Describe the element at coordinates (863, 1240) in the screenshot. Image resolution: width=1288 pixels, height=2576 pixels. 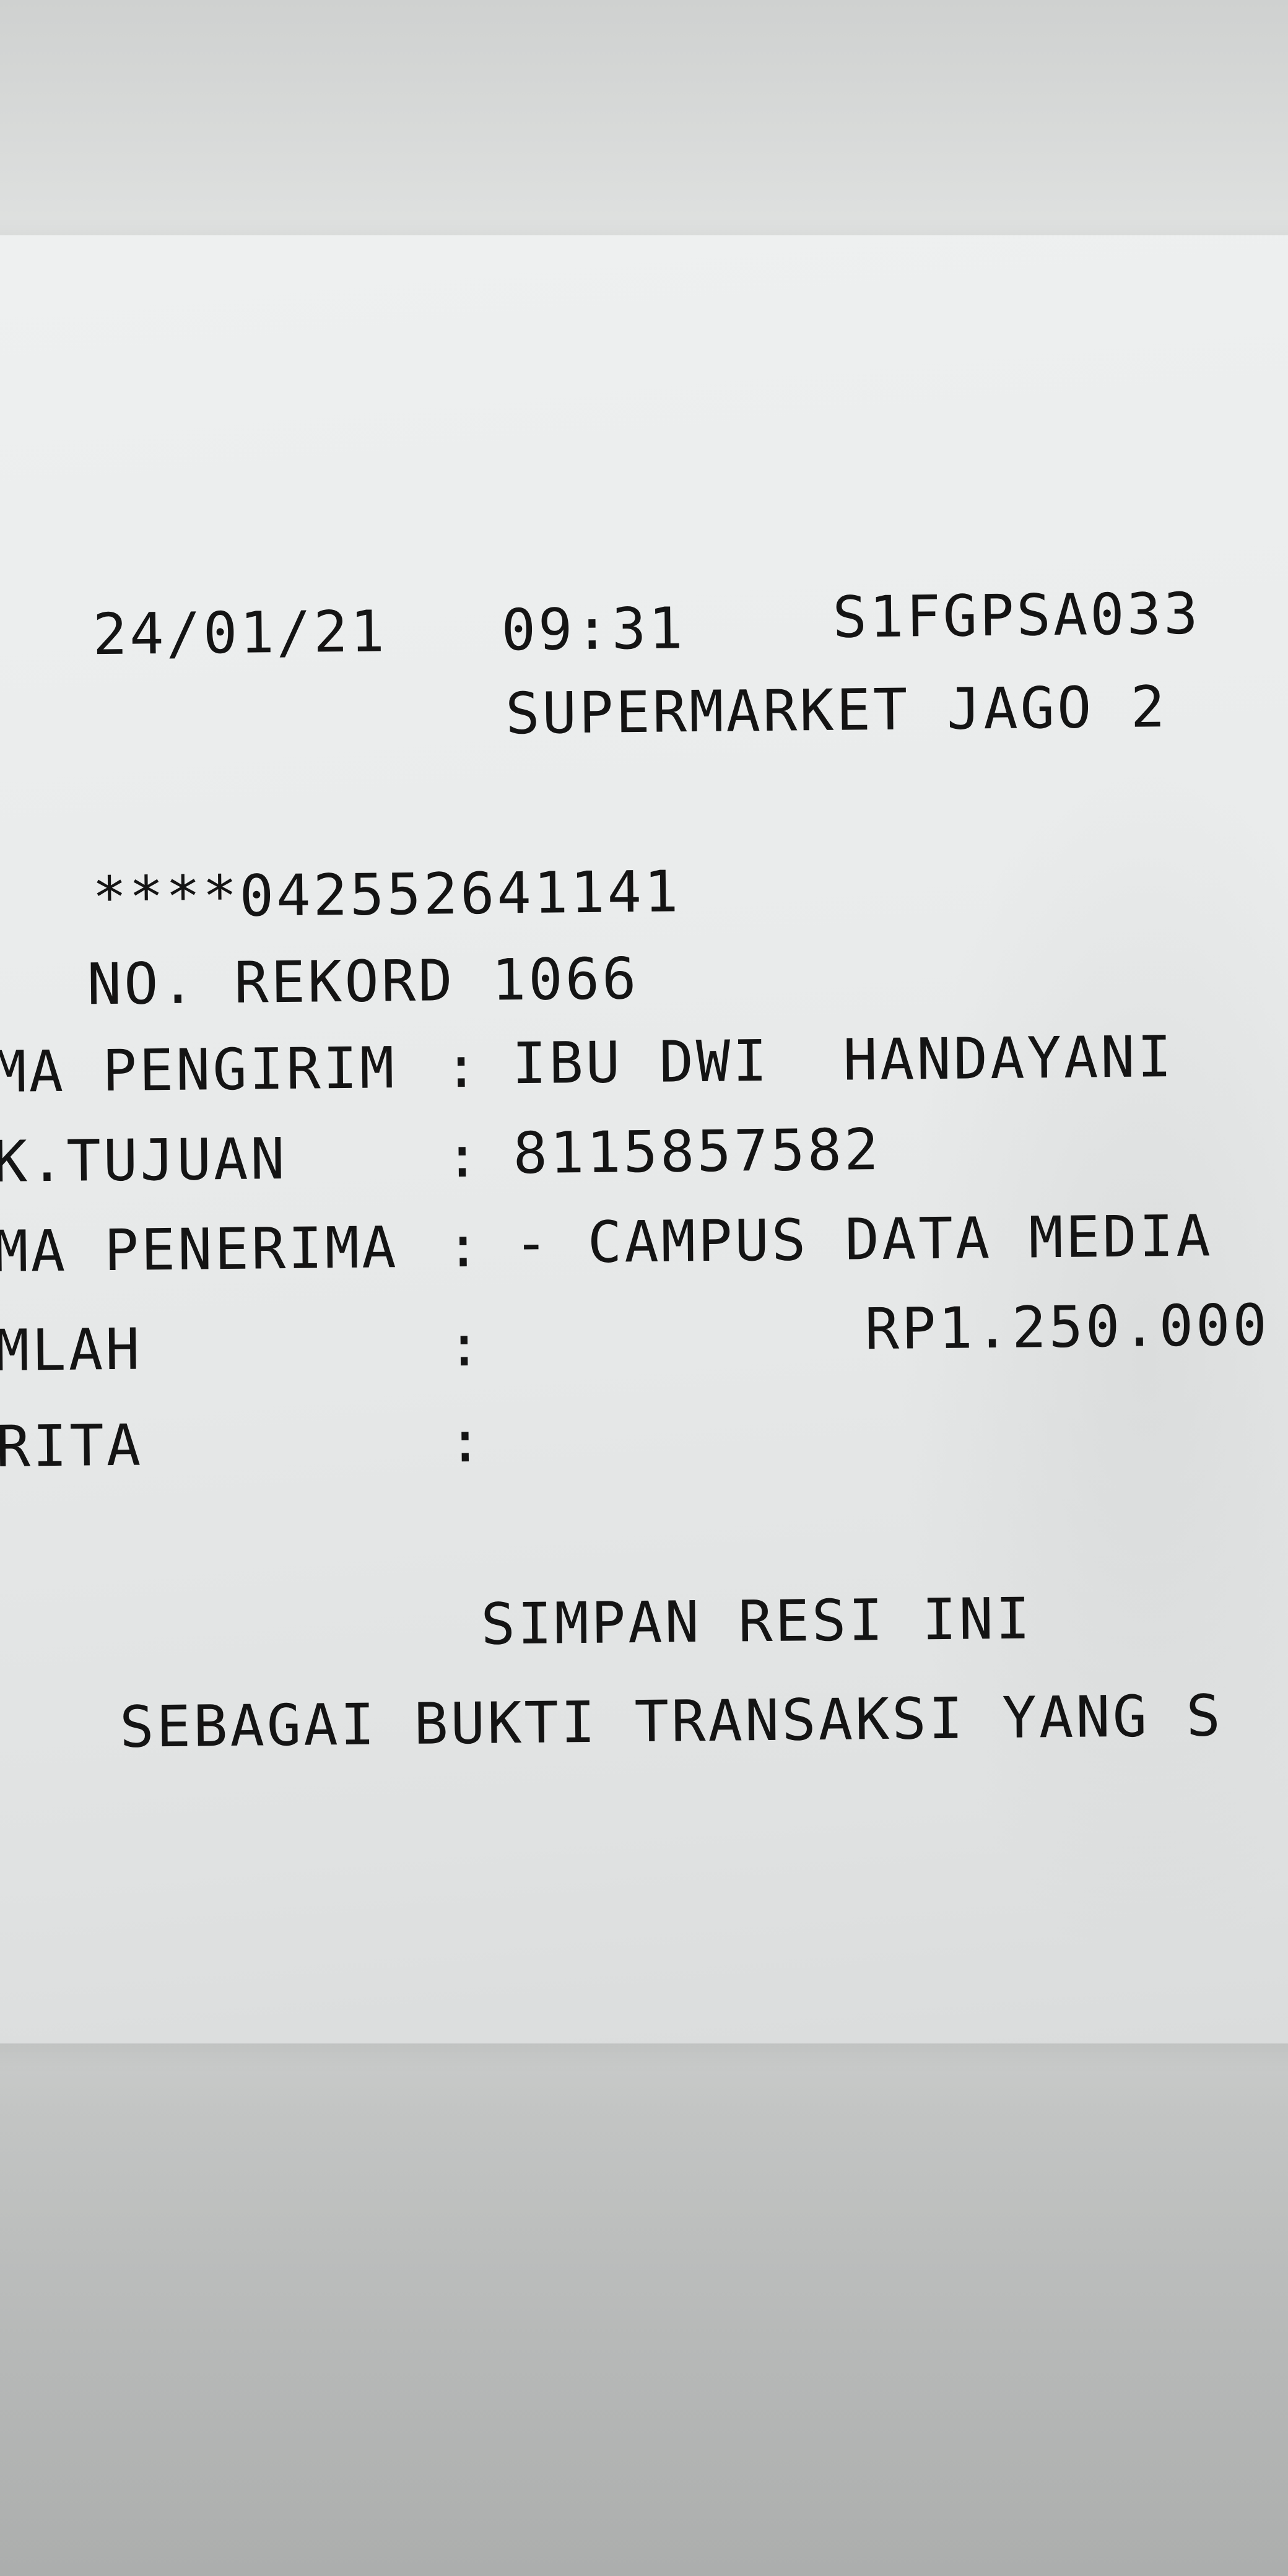
I see `recipient-value: - CAMPUS DATA MEDIA` at that location.